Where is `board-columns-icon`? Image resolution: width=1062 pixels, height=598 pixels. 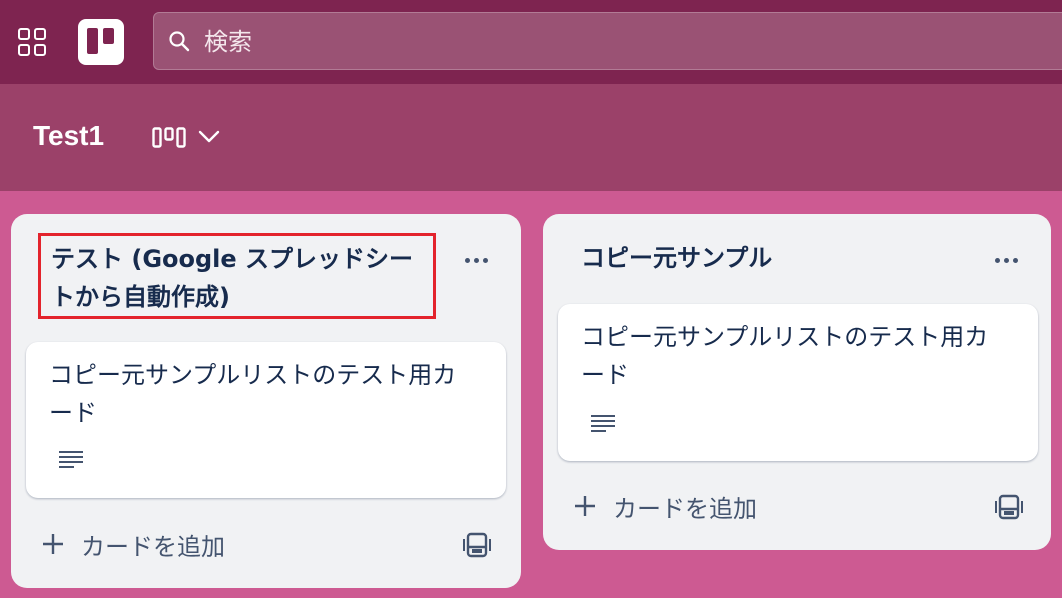 board-columns-icon is located at coordinates (169, 137).